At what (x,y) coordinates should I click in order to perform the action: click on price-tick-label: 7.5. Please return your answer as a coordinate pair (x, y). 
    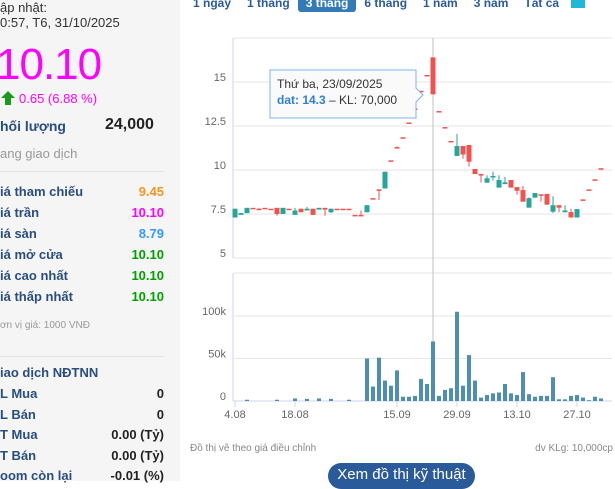
    Looking at the image, I should click on (218, 210).